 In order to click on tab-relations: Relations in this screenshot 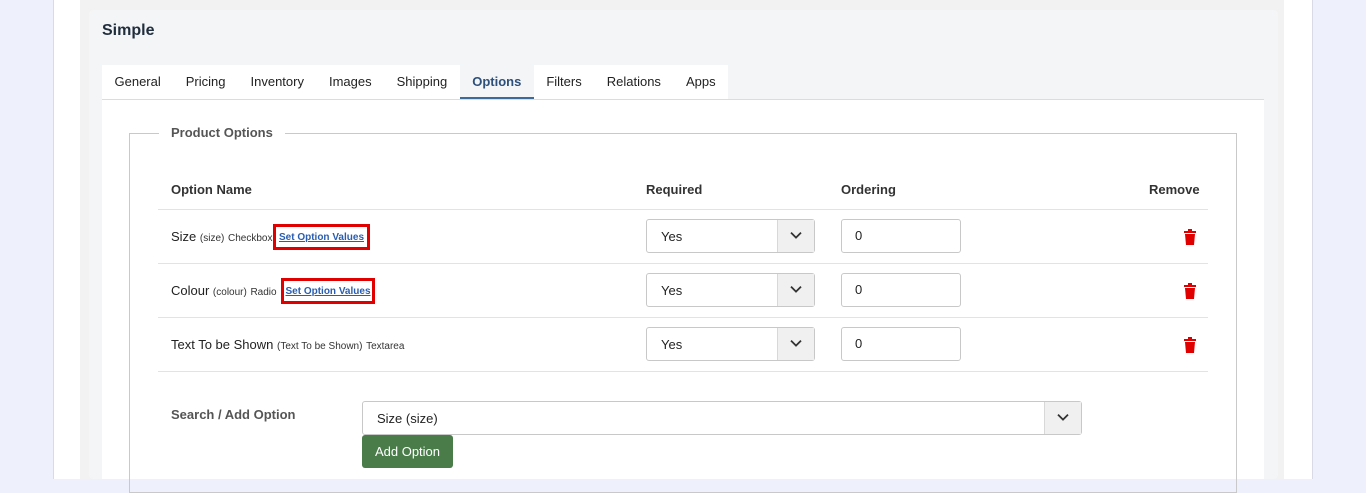, I will do `click(633, 82)`.